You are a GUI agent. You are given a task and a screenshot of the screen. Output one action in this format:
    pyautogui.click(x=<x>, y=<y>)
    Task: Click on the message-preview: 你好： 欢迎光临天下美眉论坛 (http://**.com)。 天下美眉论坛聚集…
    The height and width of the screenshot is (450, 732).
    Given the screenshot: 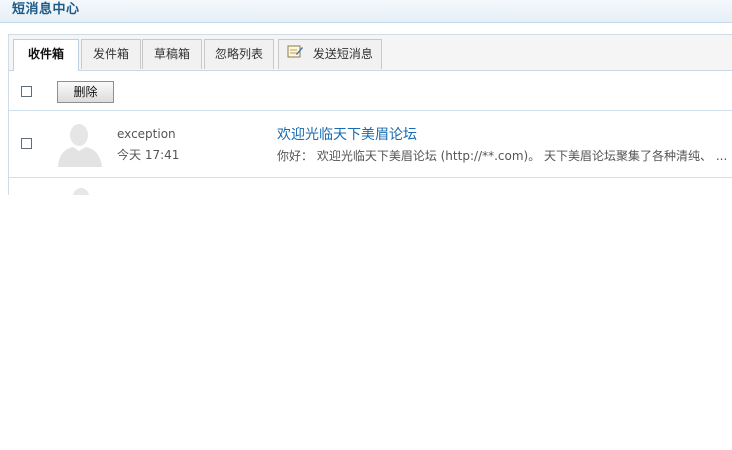 What is the action you would take?
    pyautogui.click(x=502, y=156)
    